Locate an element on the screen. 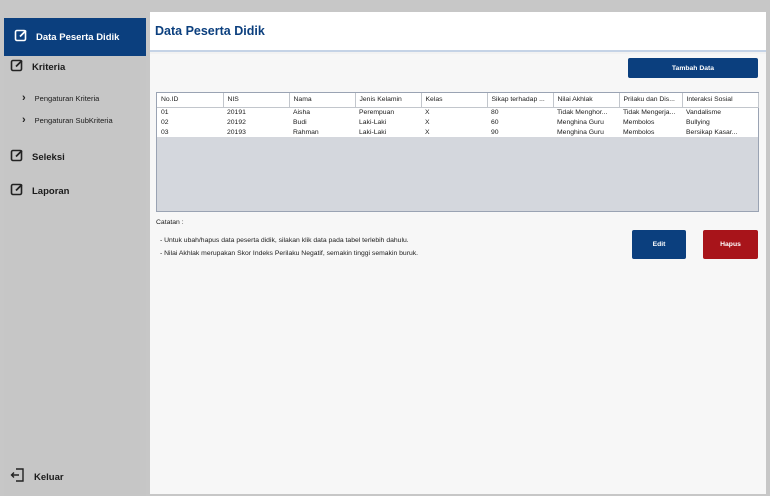 This screenshot has height=496, width=770. table-cell: Vandalisme is located at coordinates (720, 112).